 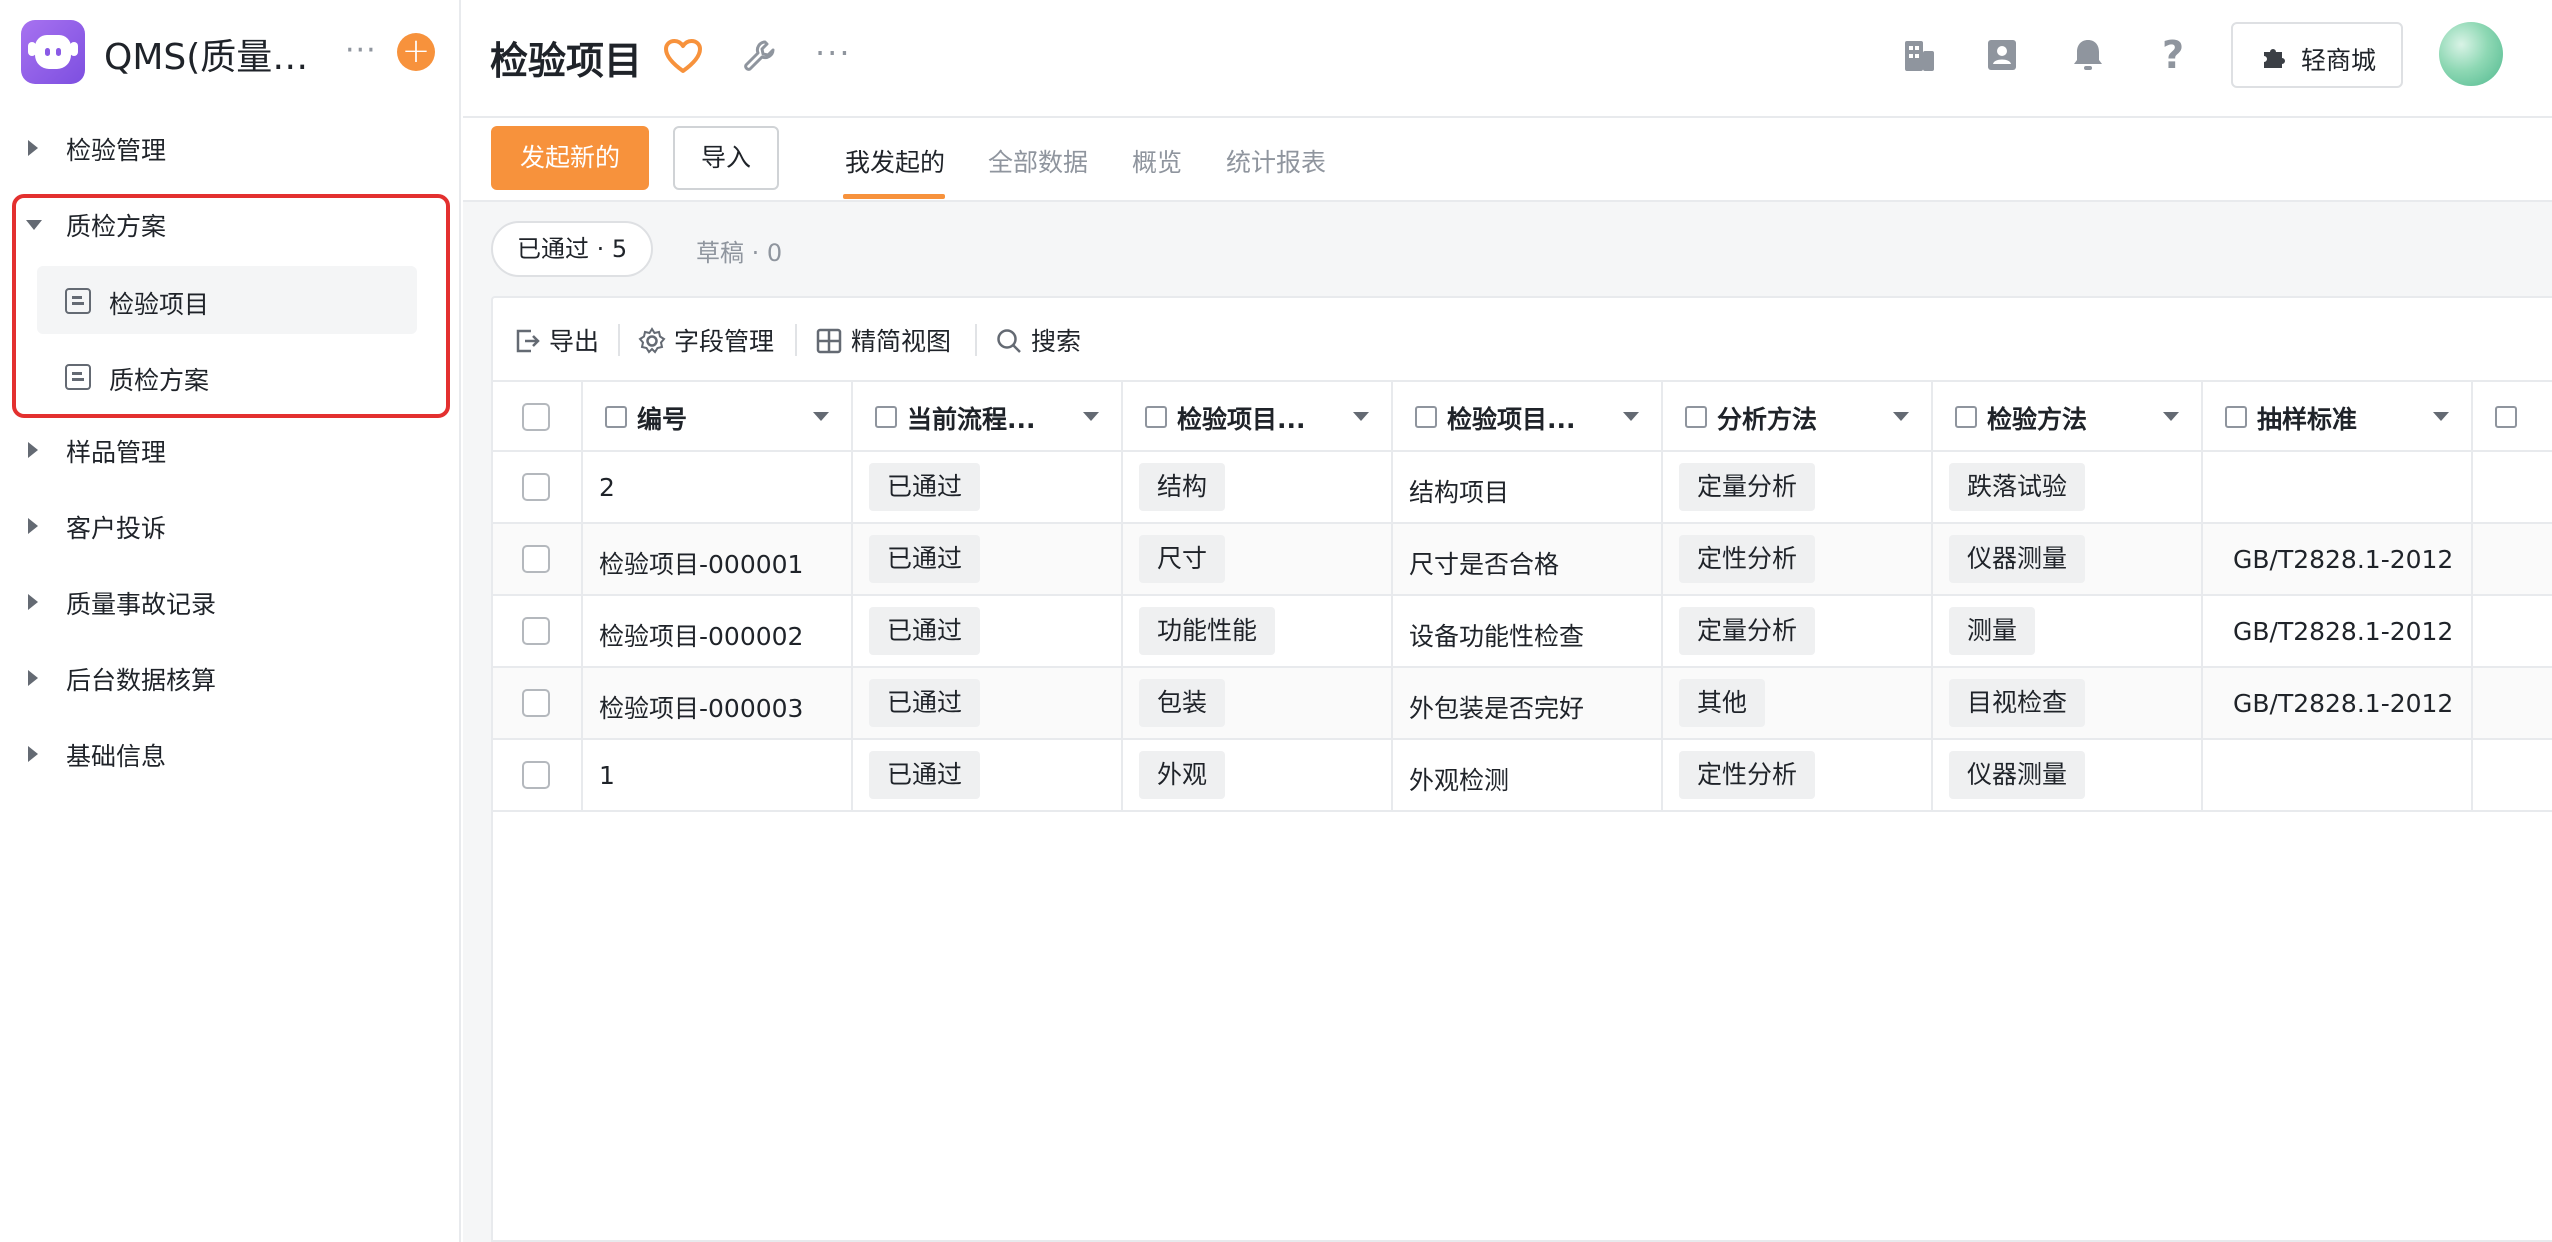 What do you see at coordinates (528, 341) in the screenshot?
I see `export-icon` at bounding box center [528, 341].